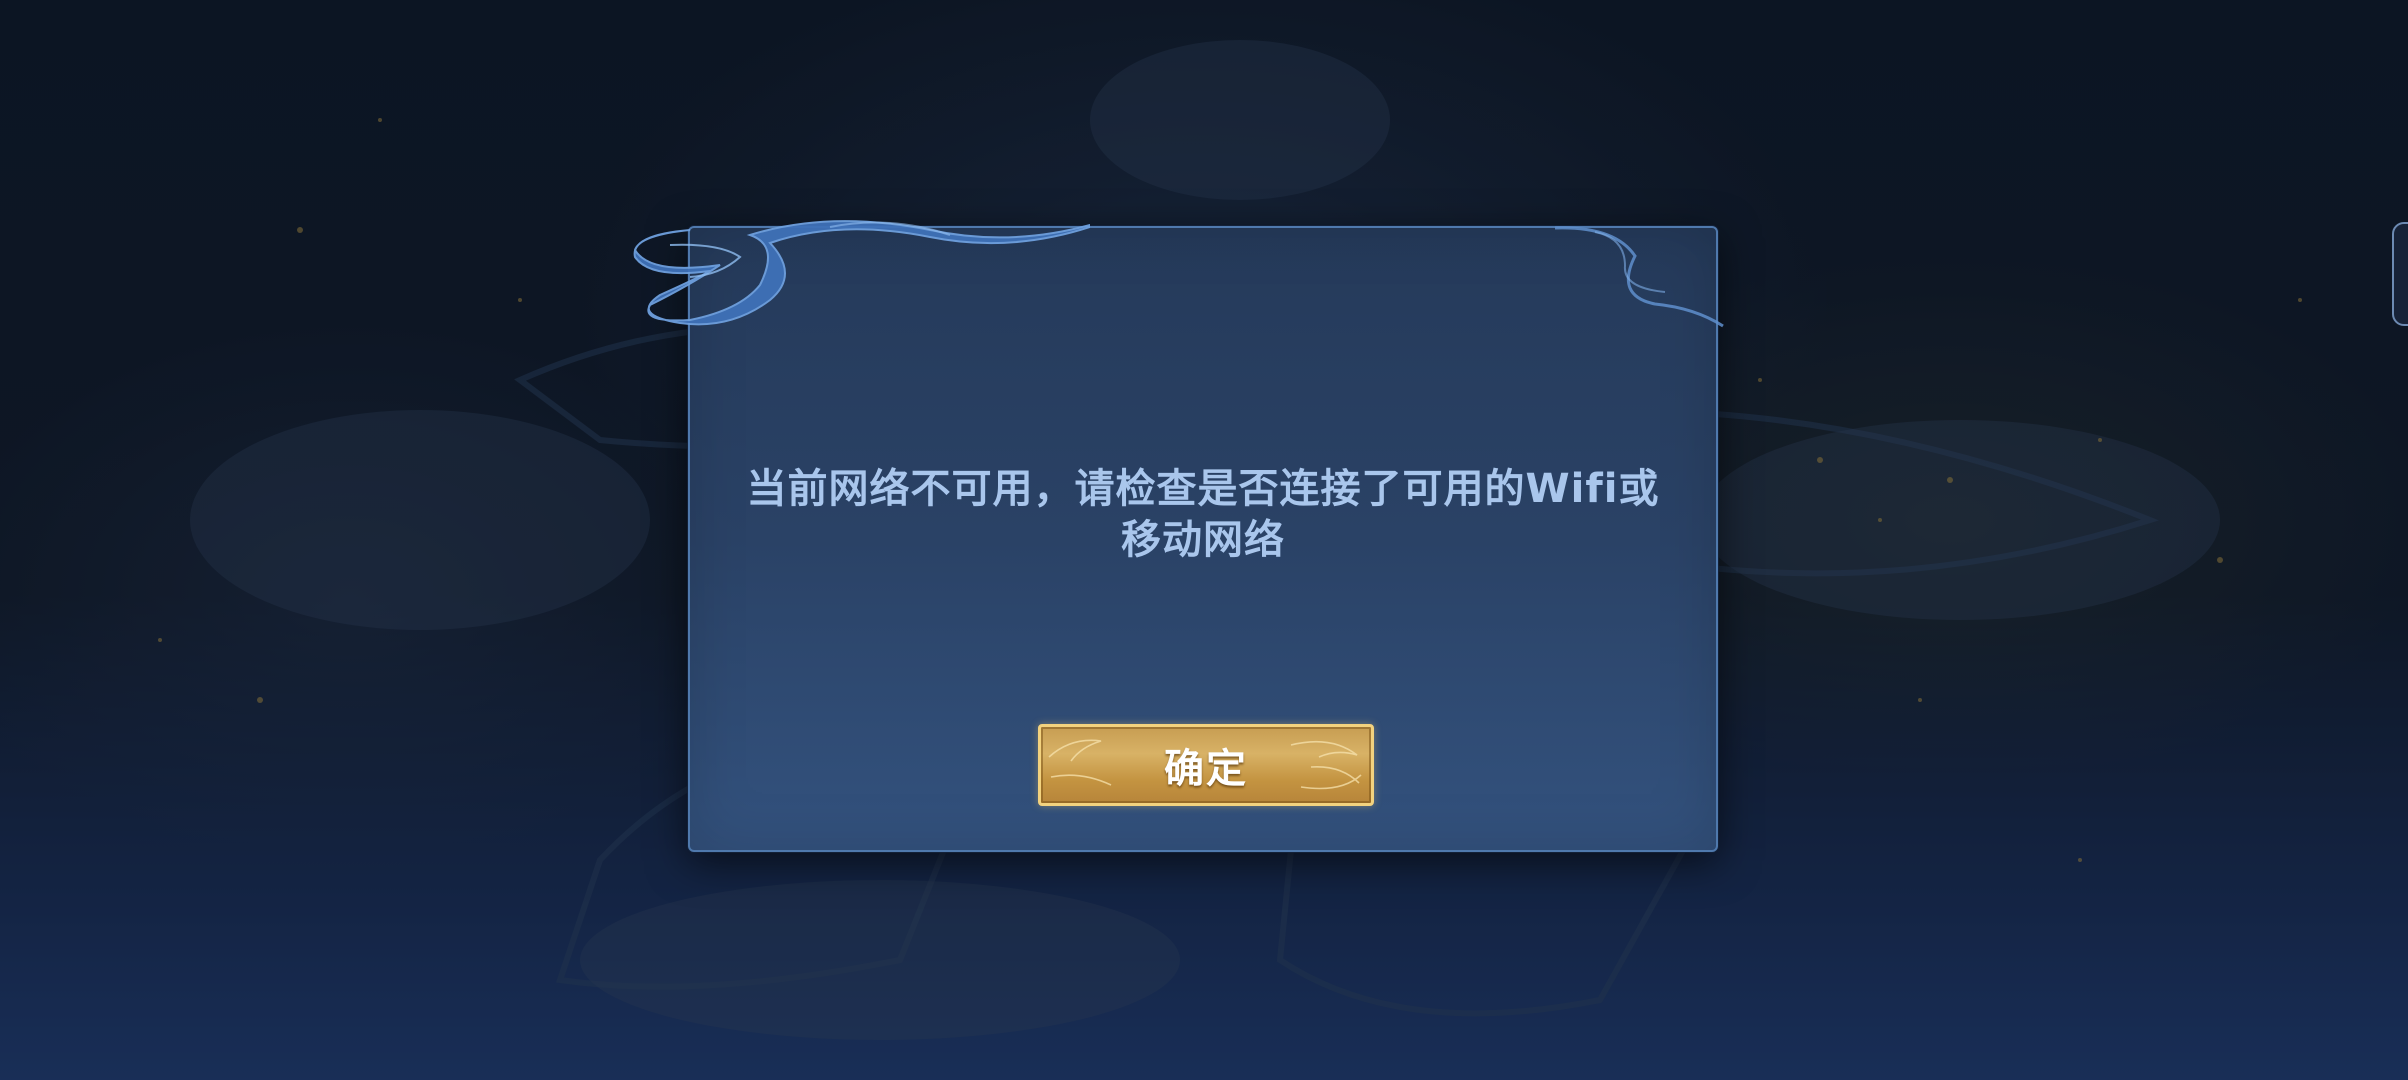 This screenshot has height=1080, width=2408. Describe the element at coordinates (2400, 274) in the screenshot. I see `side-tab-icon` at that location.